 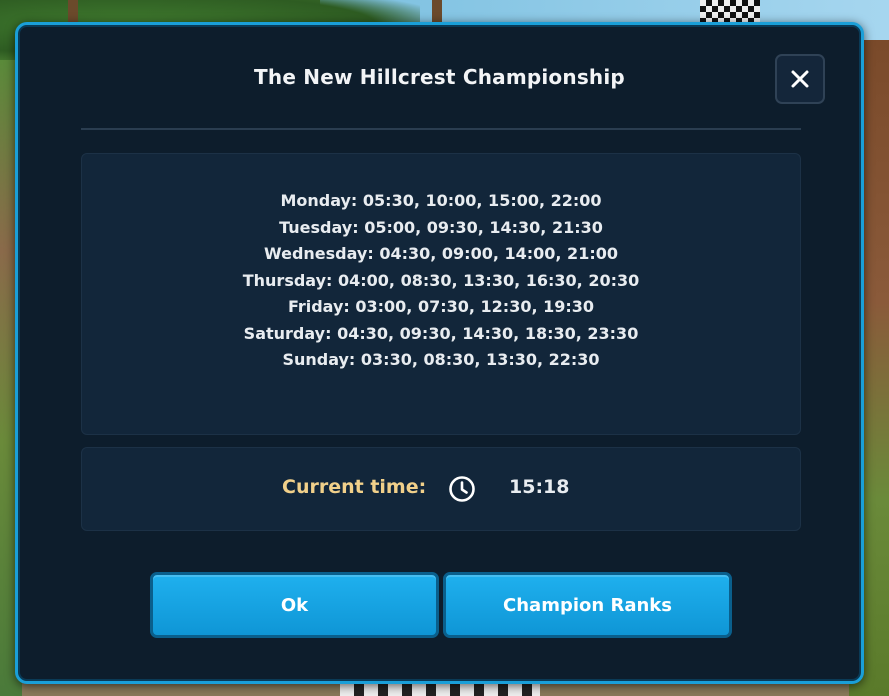 I want to click on schedule-line-sunday: Sunday: 03:30, 08:30, 13:30, 22:30, so click(x=441, y=359).